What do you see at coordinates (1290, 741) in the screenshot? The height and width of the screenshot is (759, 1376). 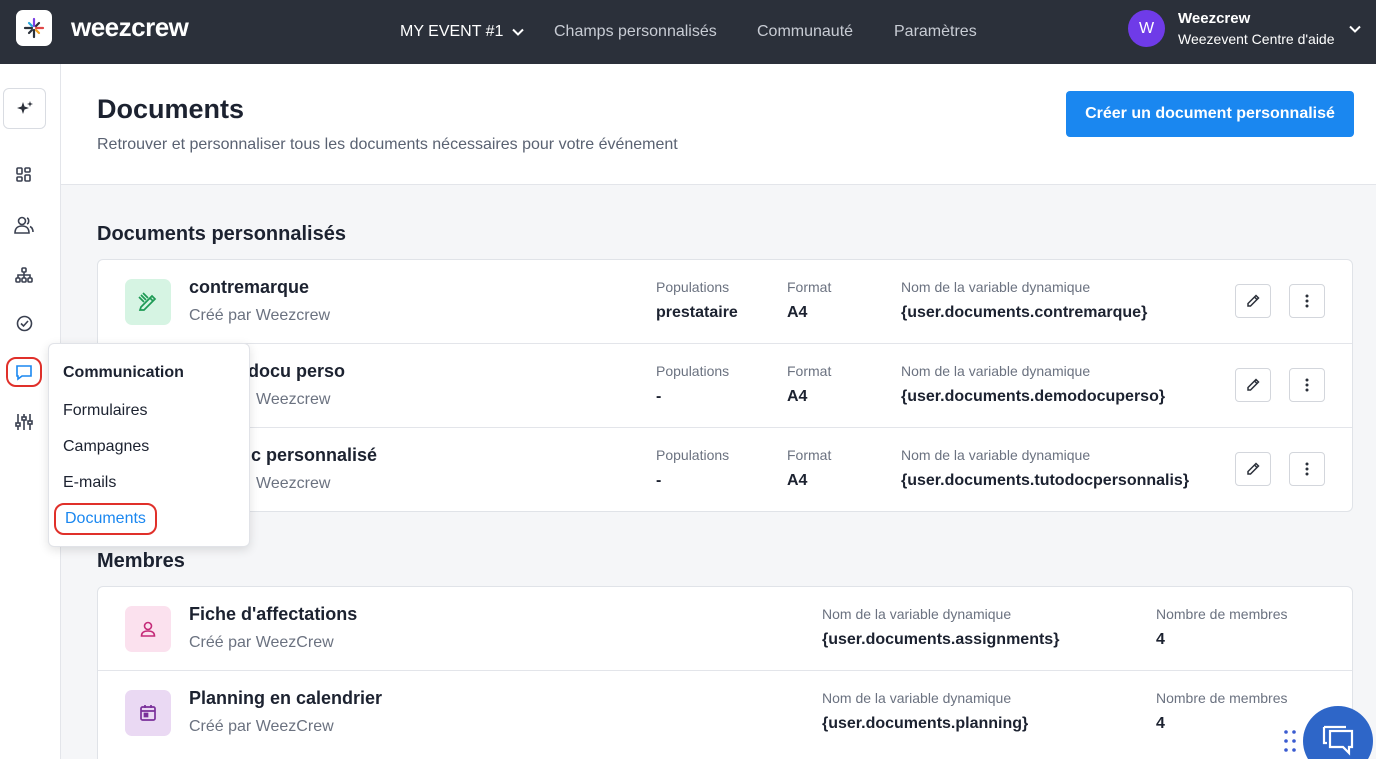 I see `drag-handle-icon` at bounding box center [1290, 741].